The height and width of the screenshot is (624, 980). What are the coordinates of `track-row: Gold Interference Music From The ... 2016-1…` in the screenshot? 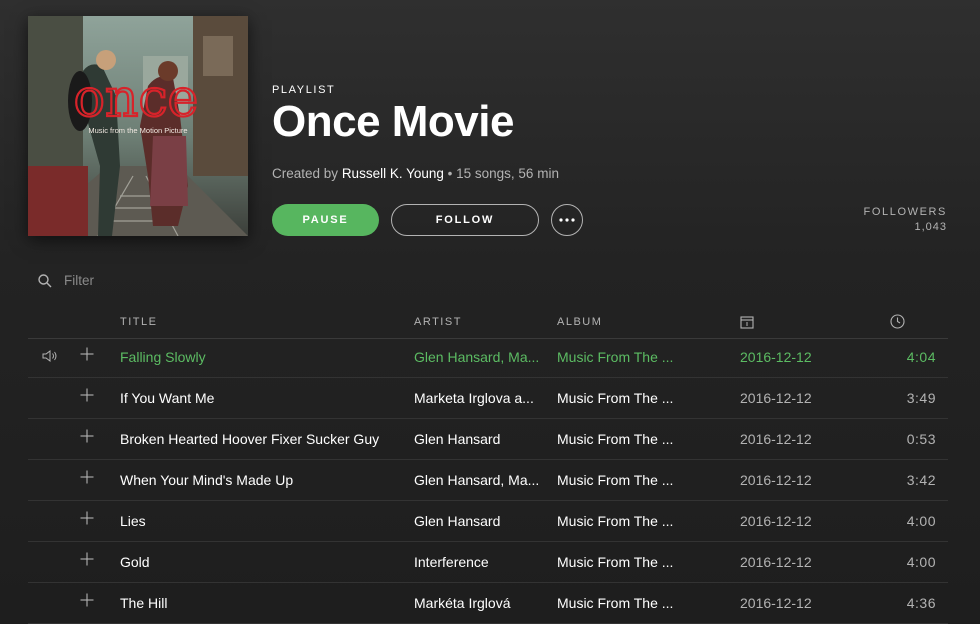 It's located at (488, 562).